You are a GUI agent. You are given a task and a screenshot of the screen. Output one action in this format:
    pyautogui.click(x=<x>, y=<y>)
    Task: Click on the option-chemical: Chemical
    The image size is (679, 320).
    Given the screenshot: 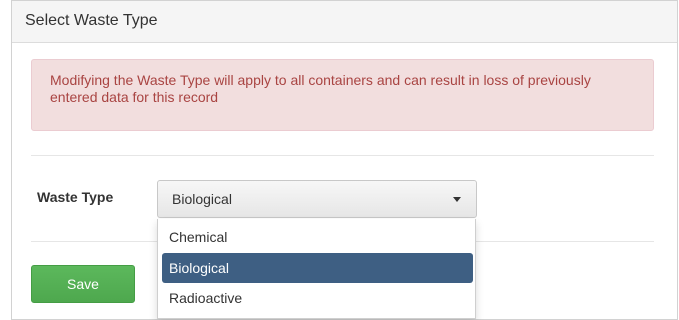 What is the action you would take?
    pyautogui.click(x=317, y=237)
    